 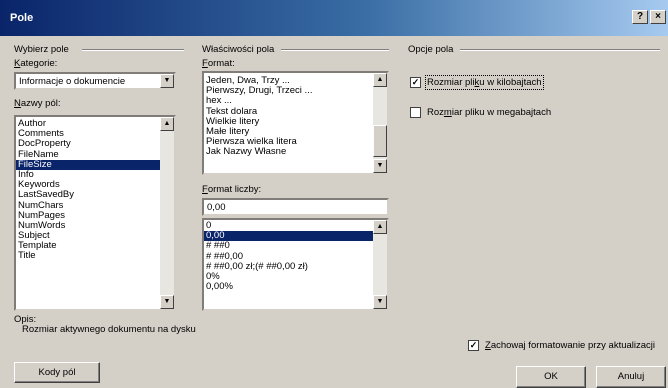 What do you see at coordinates (431, 49) in the screenshot?
I see `field-options-title: Opcje pola` at bounding box center [431, 49].